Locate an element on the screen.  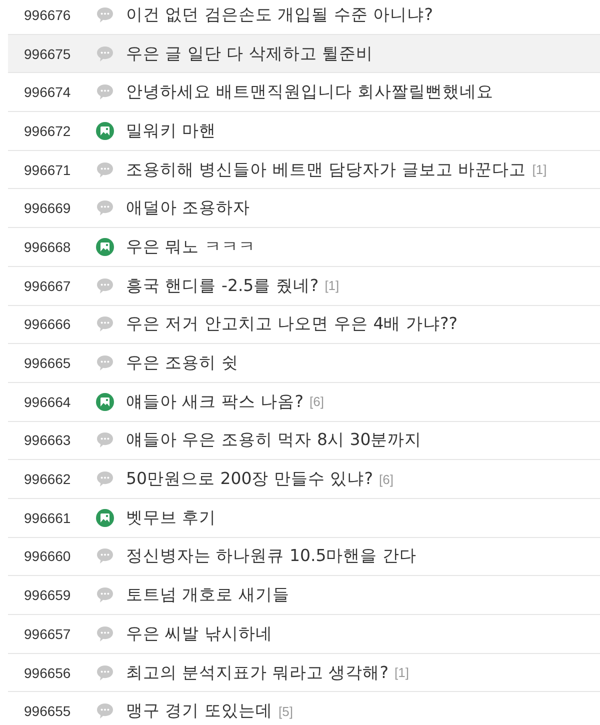
post-row: 996663 얘들아 우은 조용히 먹자 8시 30분까지 is located at coordinates (304, 441).